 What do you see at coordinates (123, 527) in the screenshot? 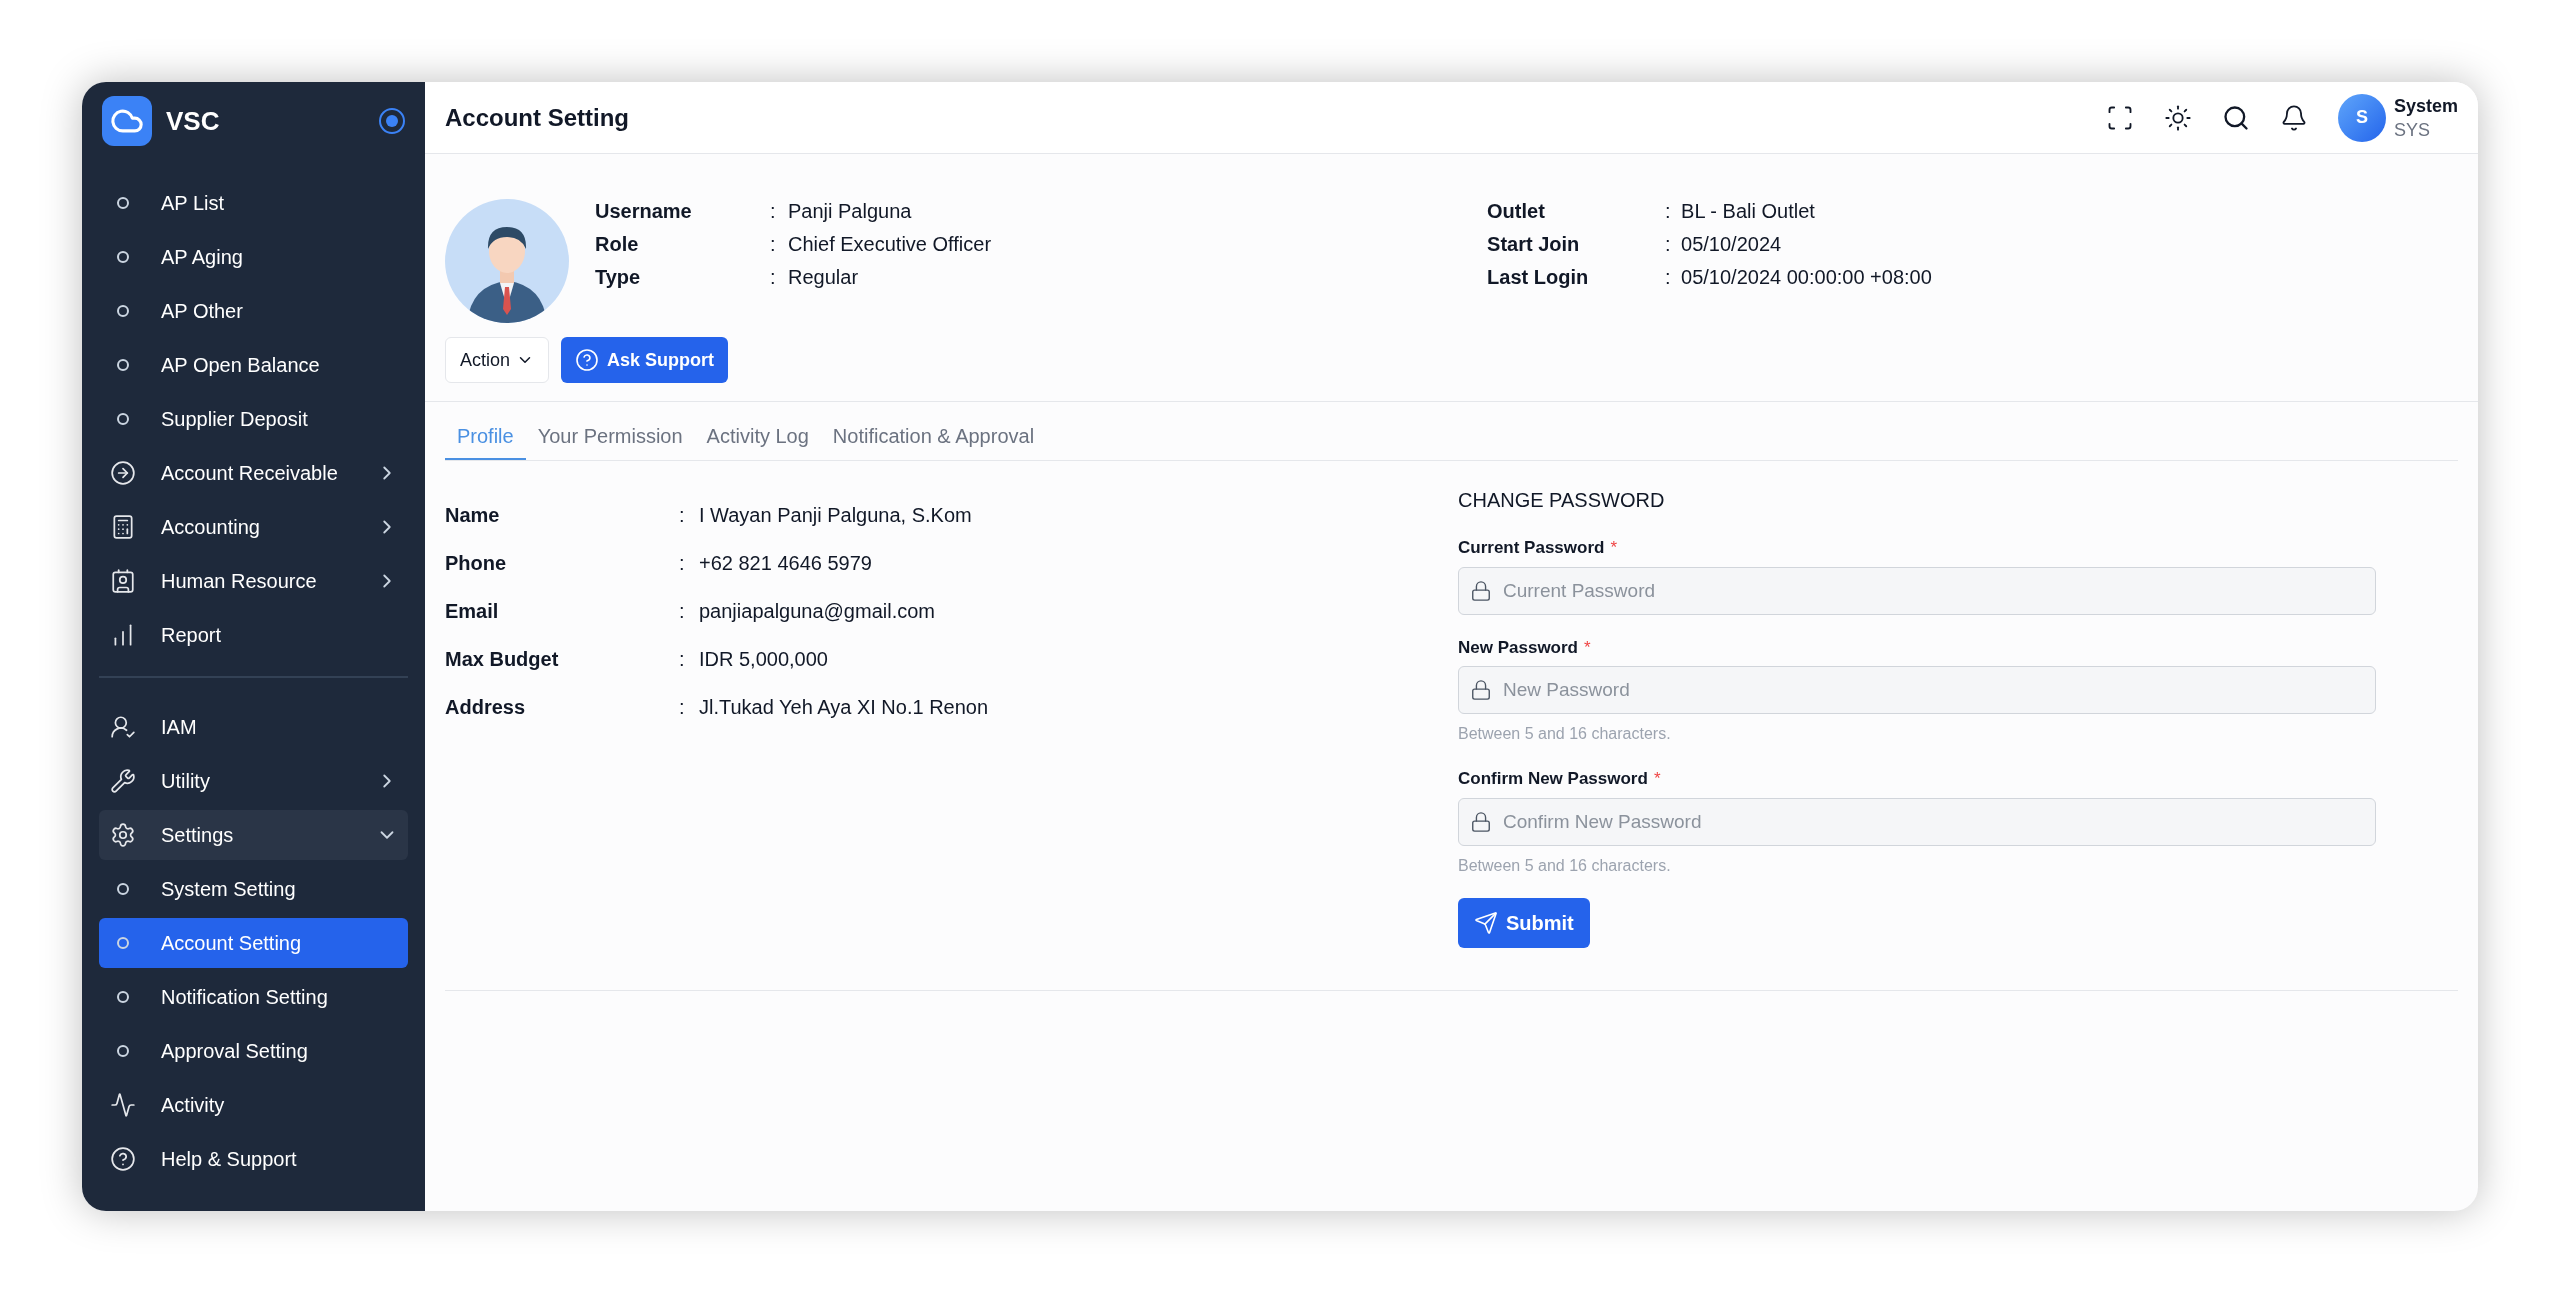
I see `calculator-icon` at bounding box center [123, 527].